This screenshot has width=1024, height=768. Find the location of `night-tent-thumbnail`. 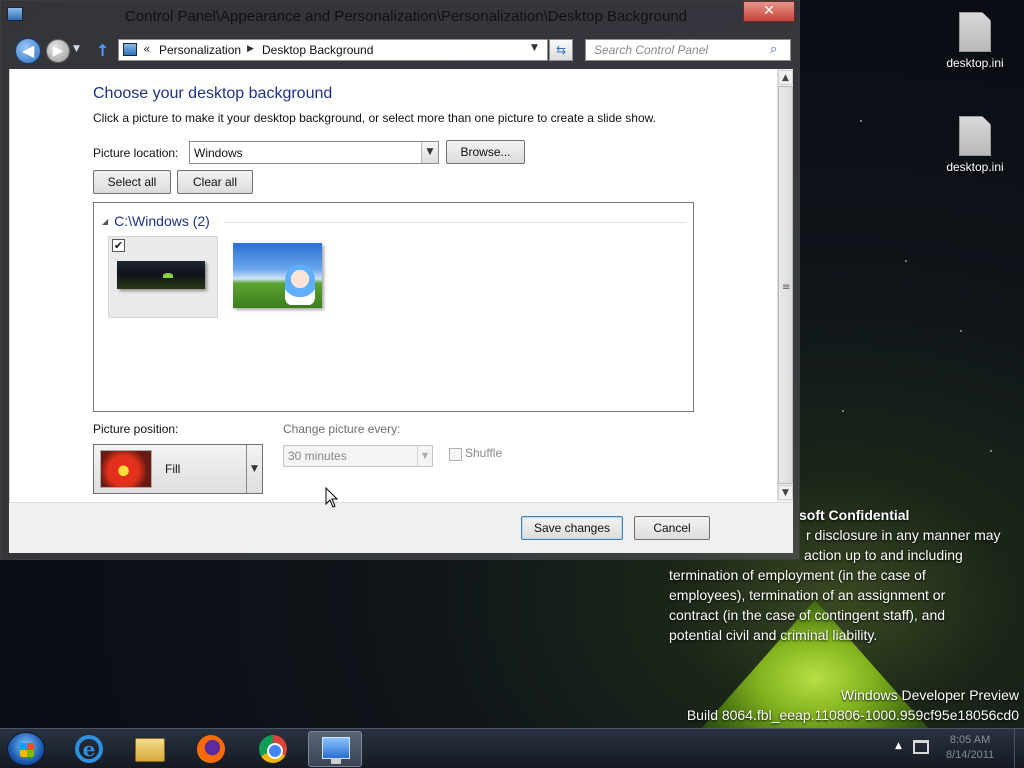

night-tent-thumbnail is located at coordinates (161, 275).